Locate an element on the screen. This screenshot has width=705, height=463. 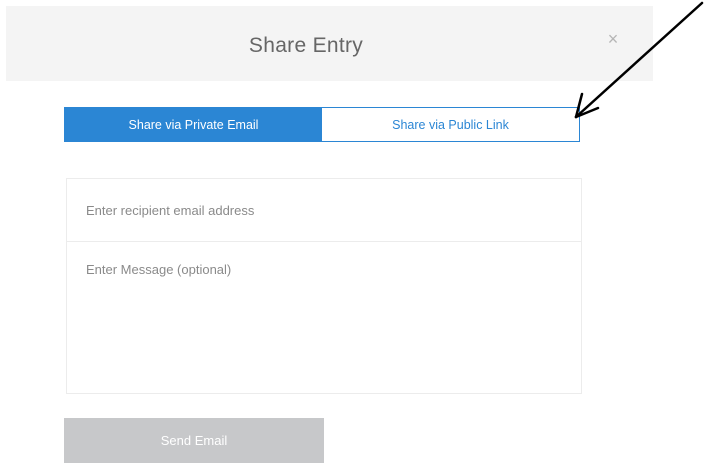
recipient-email-input is located at coordinates (324, 210).